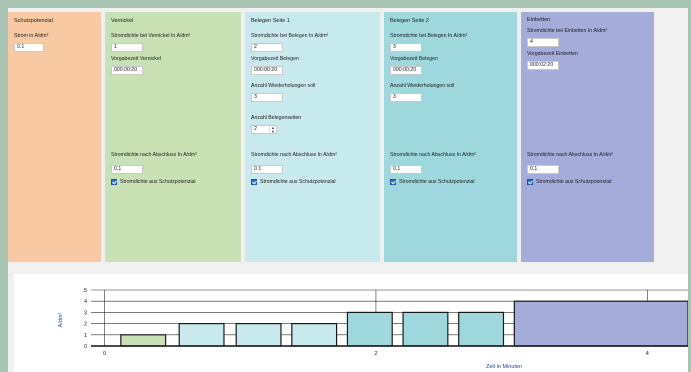 The height and width of the screenshot is (372, 691). Describe the element at coordinates (104, 354) in the screenshot. I see `x-tick-label: 0` at that location.